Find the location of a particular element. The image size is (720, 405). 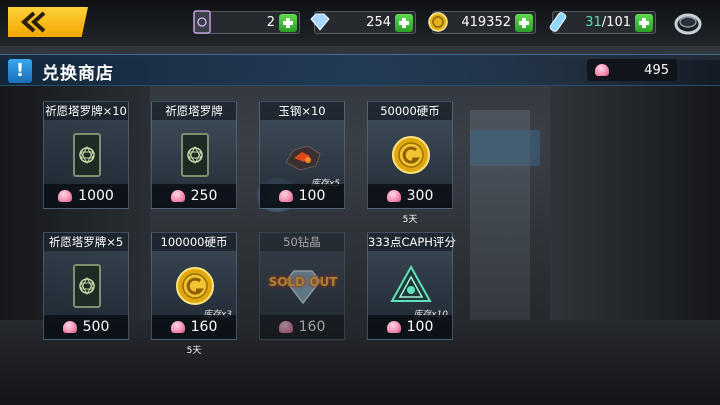

stamina-vial-icon is located at coordinates (558, 22).